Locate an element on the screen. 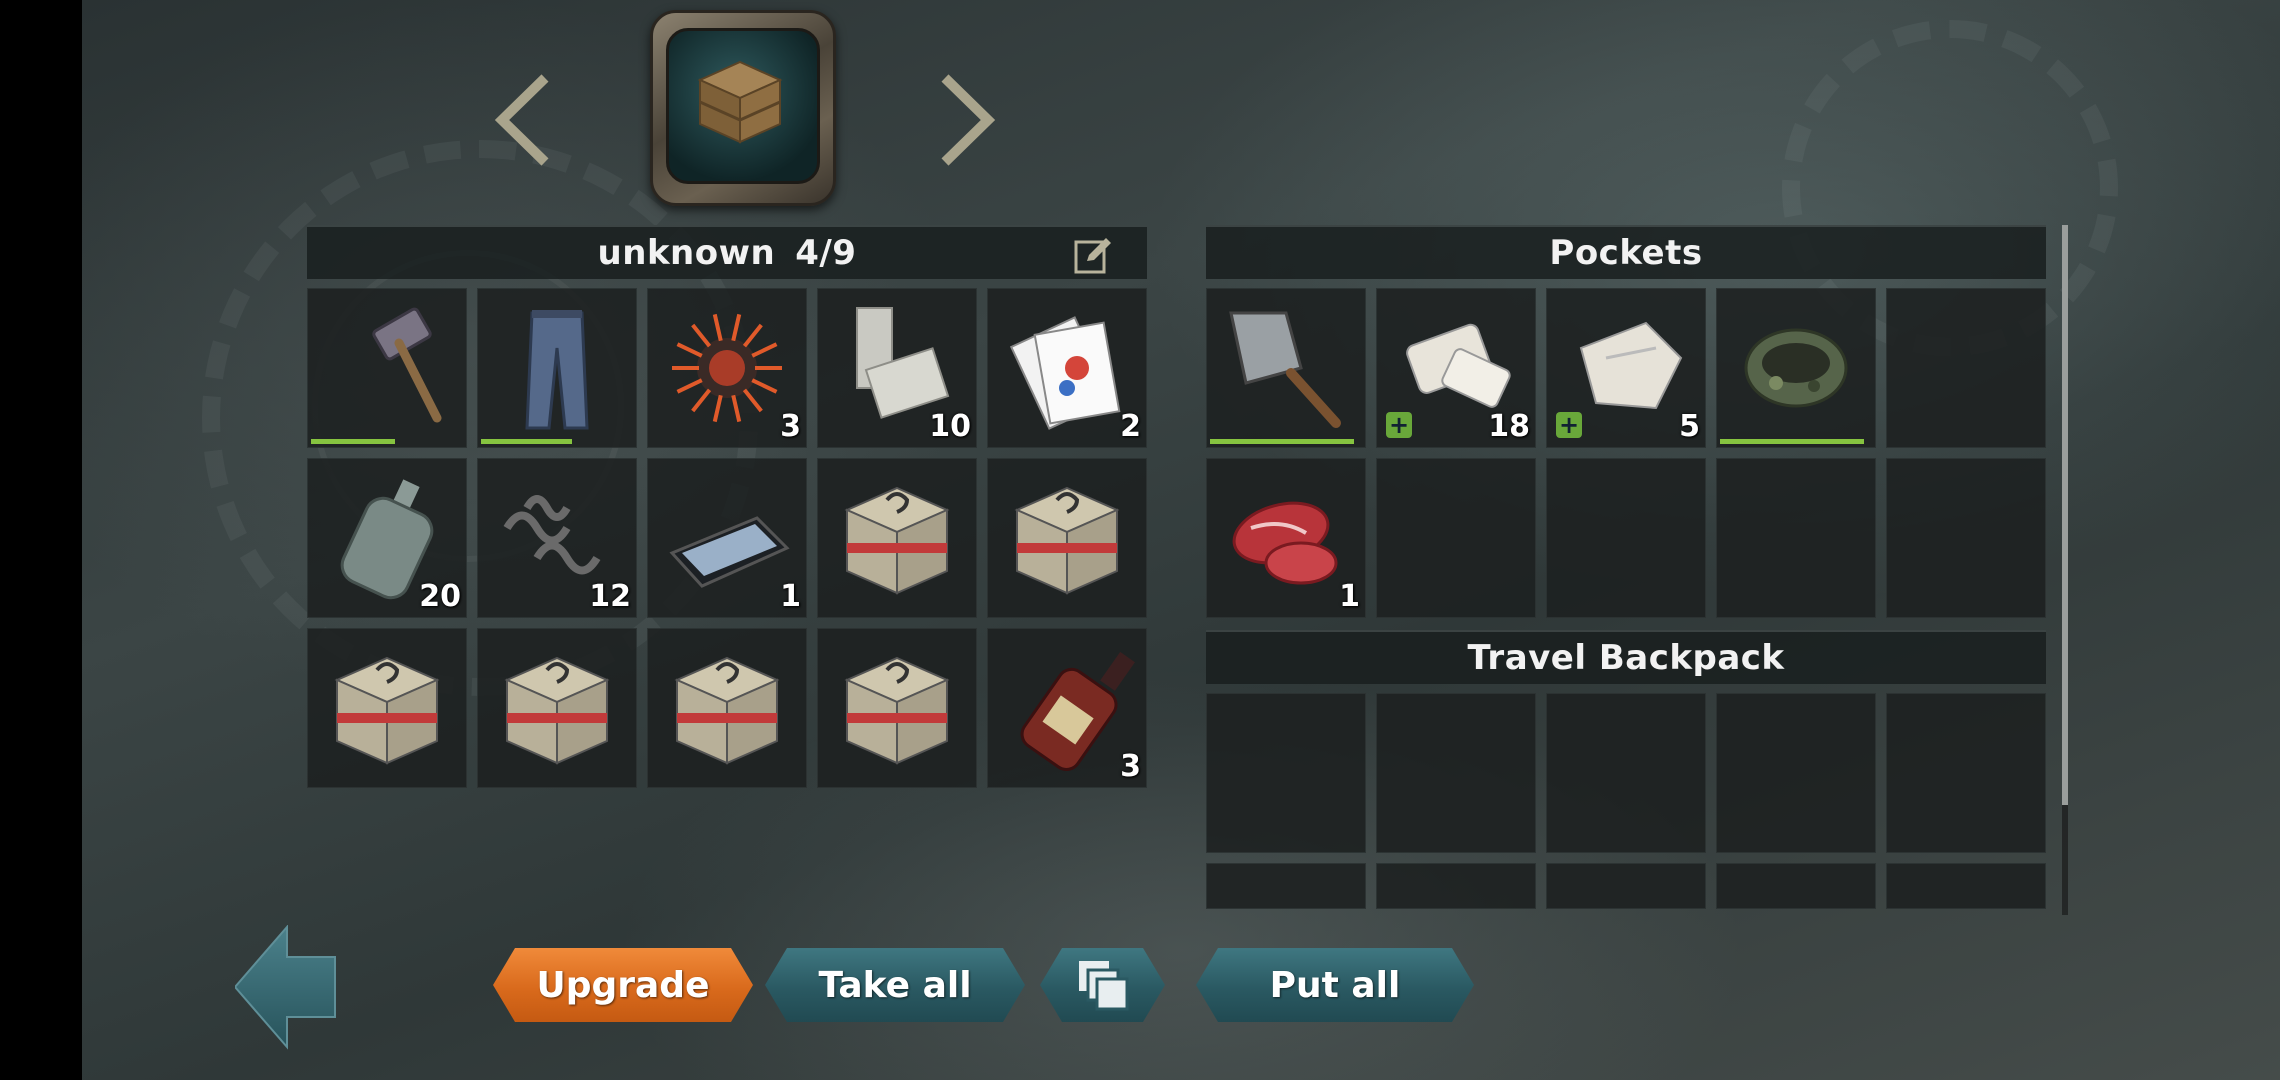 This screenshot has width=2280, height=1080. container-slot: 20 is located at coordinates (387, 538).